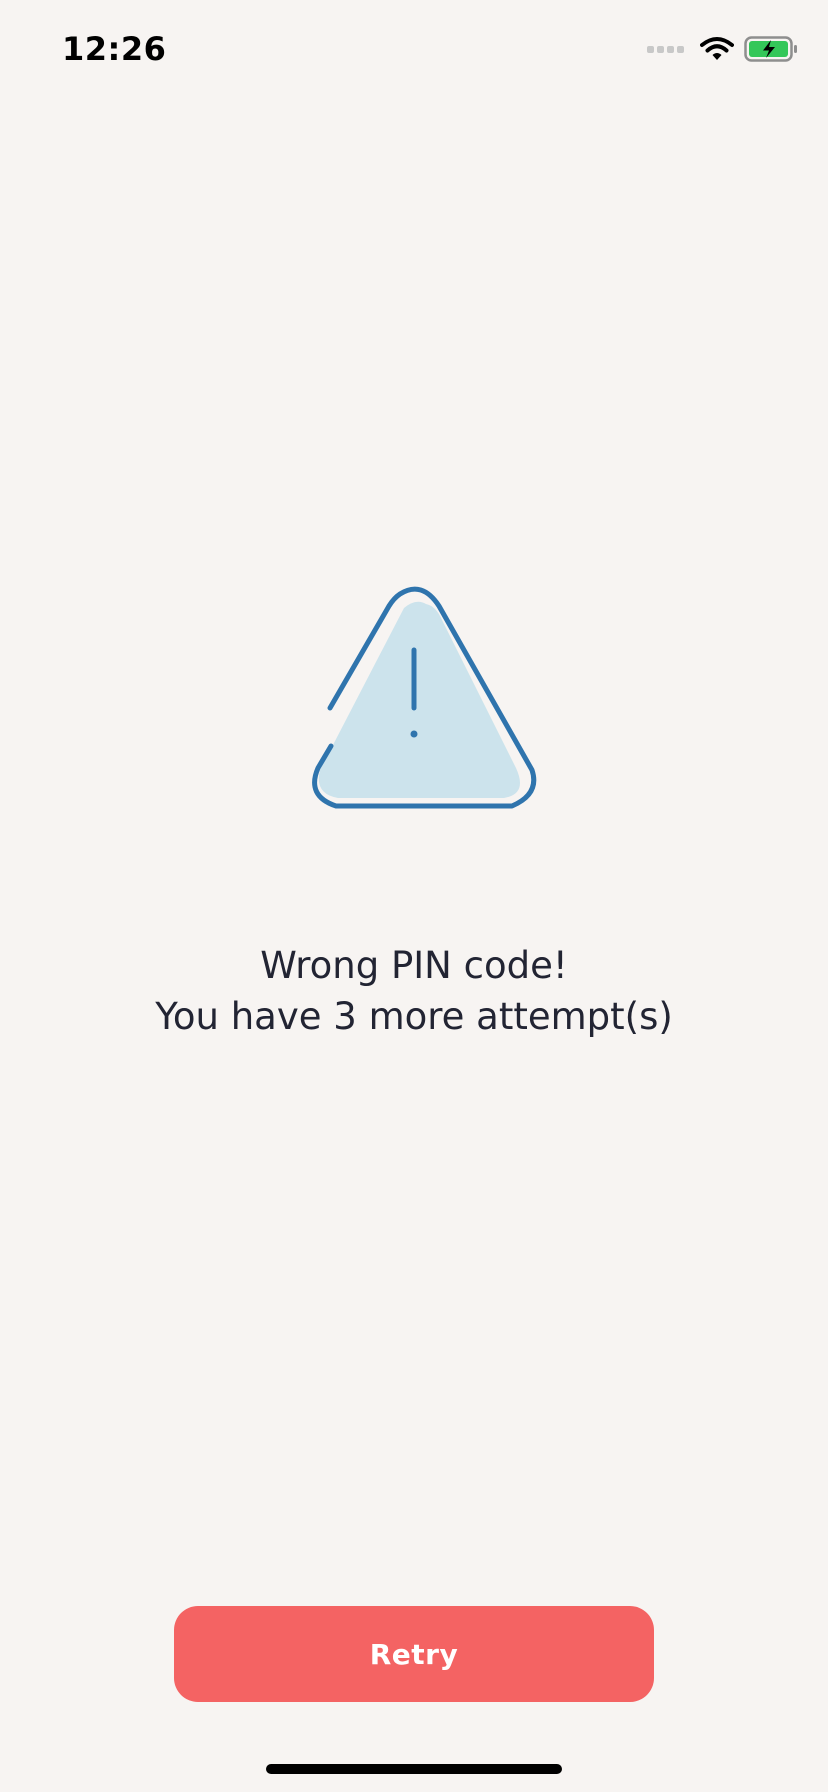  I want to click on error-title: Wrong PIN code!, so click(414, 965).